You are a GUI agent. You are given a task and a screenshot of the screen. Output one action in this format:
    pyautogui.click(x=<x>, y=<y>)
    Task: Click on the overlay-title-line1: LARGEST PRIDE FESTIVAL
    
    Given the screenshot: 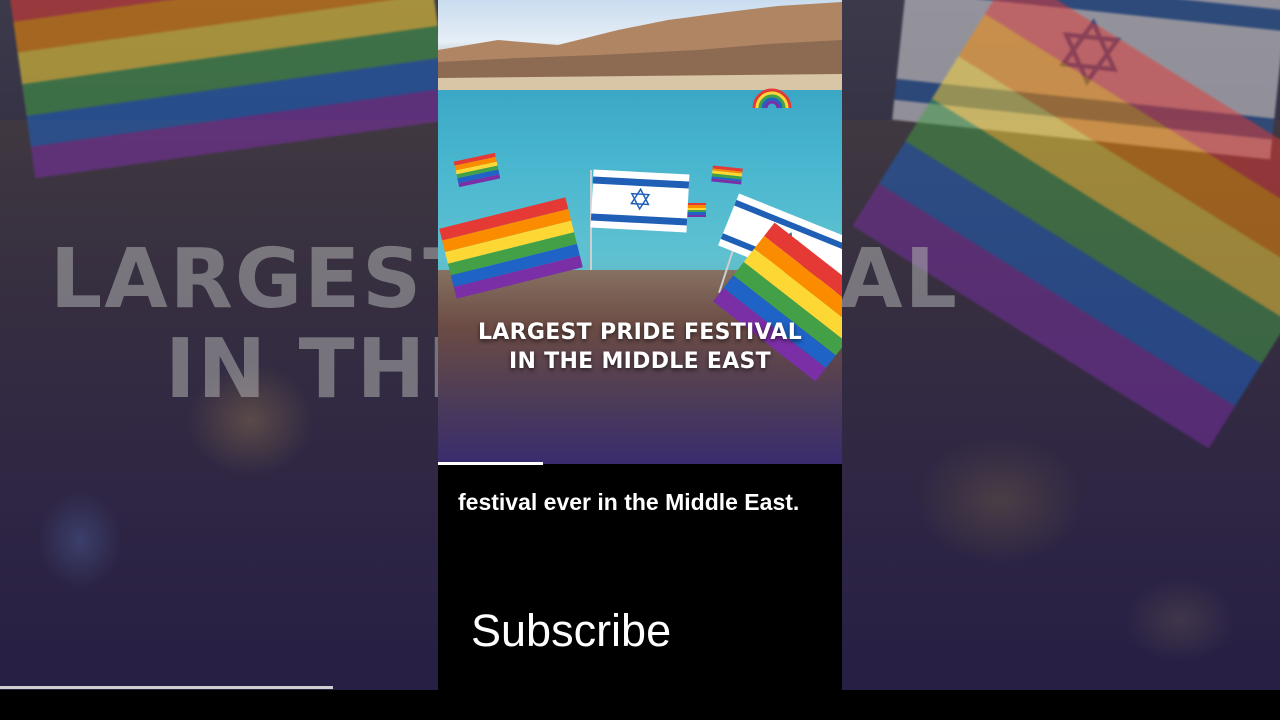 What is the action you would take?
    pyautogui.click(x=640, y=332)
    